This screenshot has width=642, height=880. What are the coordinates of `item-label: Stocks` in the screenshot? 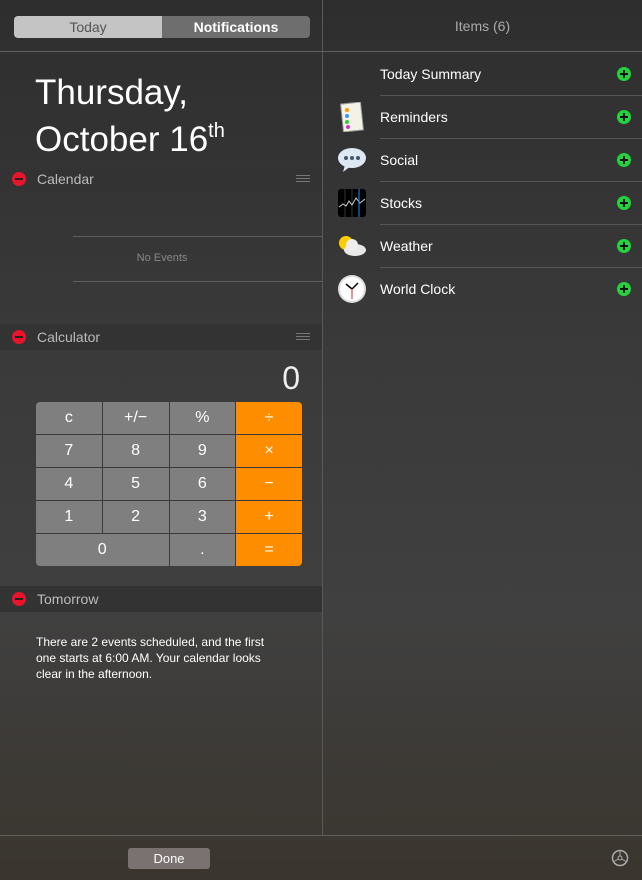 It's located at (401, 202).